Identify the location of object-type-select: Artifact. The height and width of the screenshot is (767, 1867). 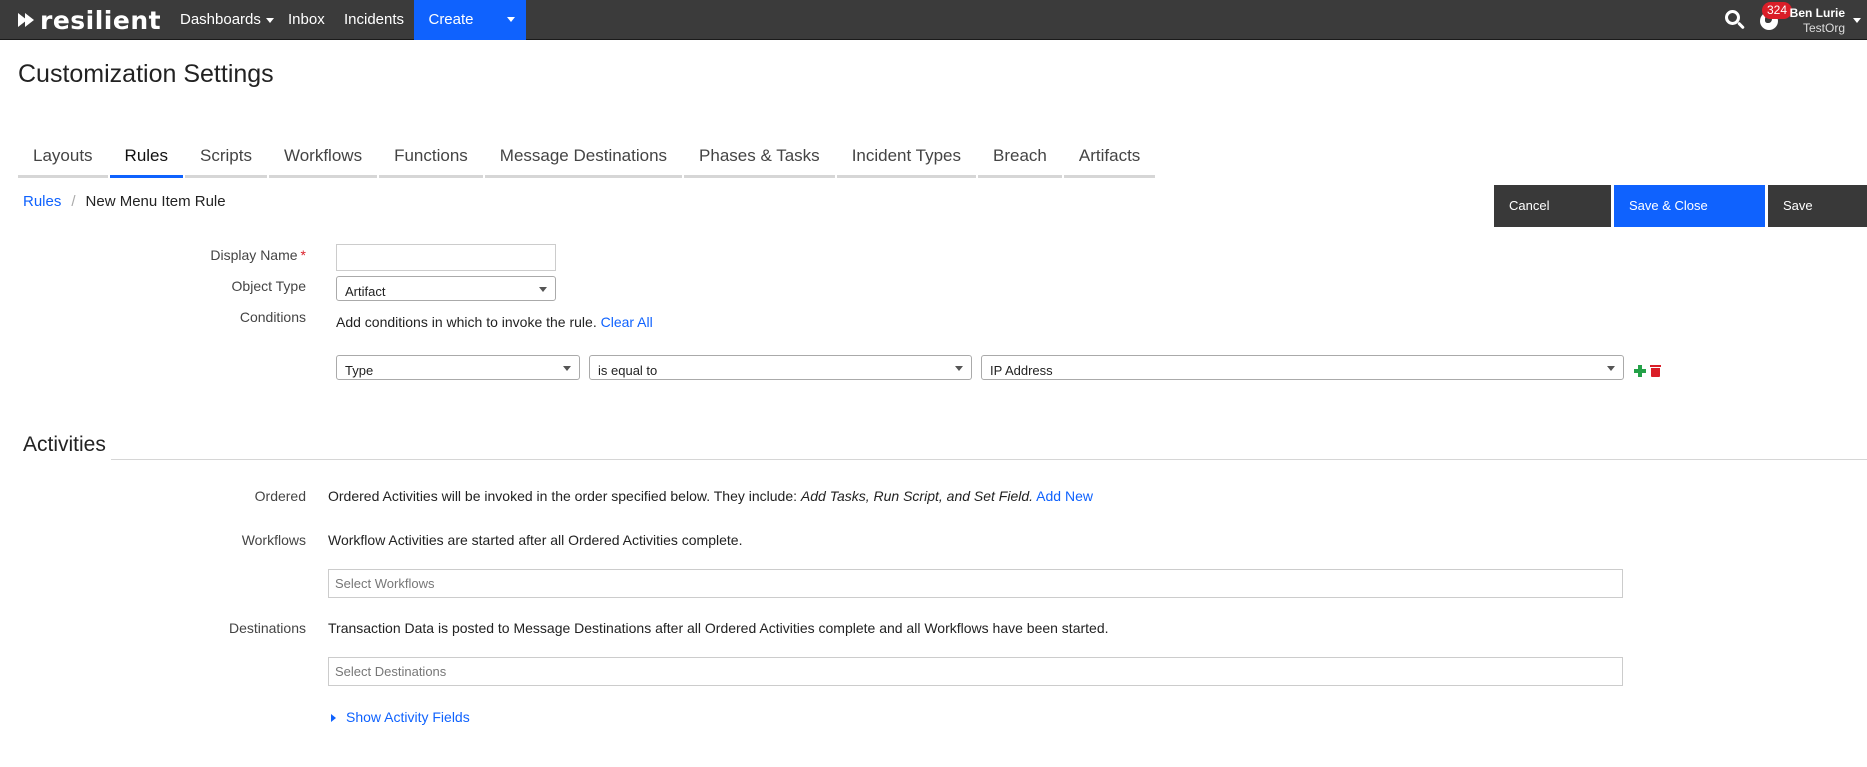
(446, 288).